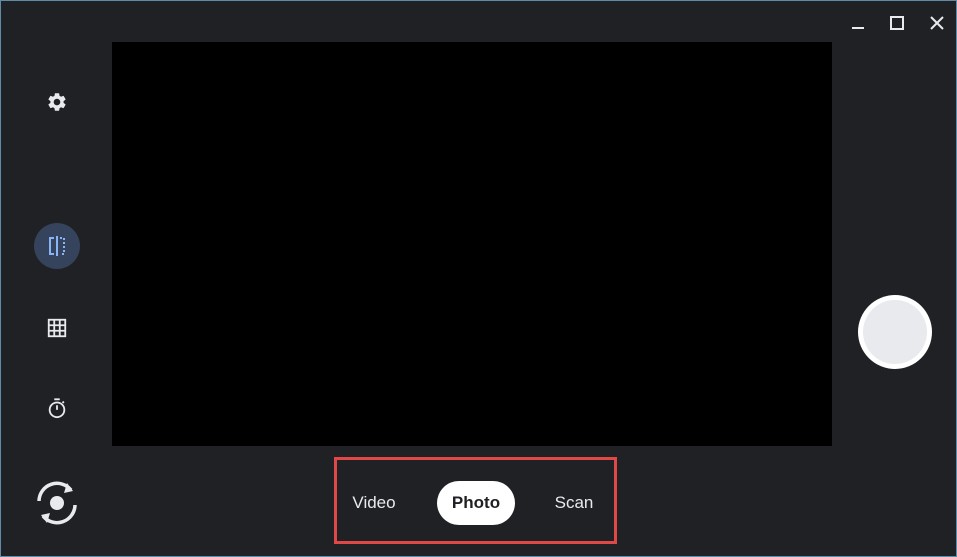 The image size is (957, 557). I want to click on mirror-button, so click(57, 246).